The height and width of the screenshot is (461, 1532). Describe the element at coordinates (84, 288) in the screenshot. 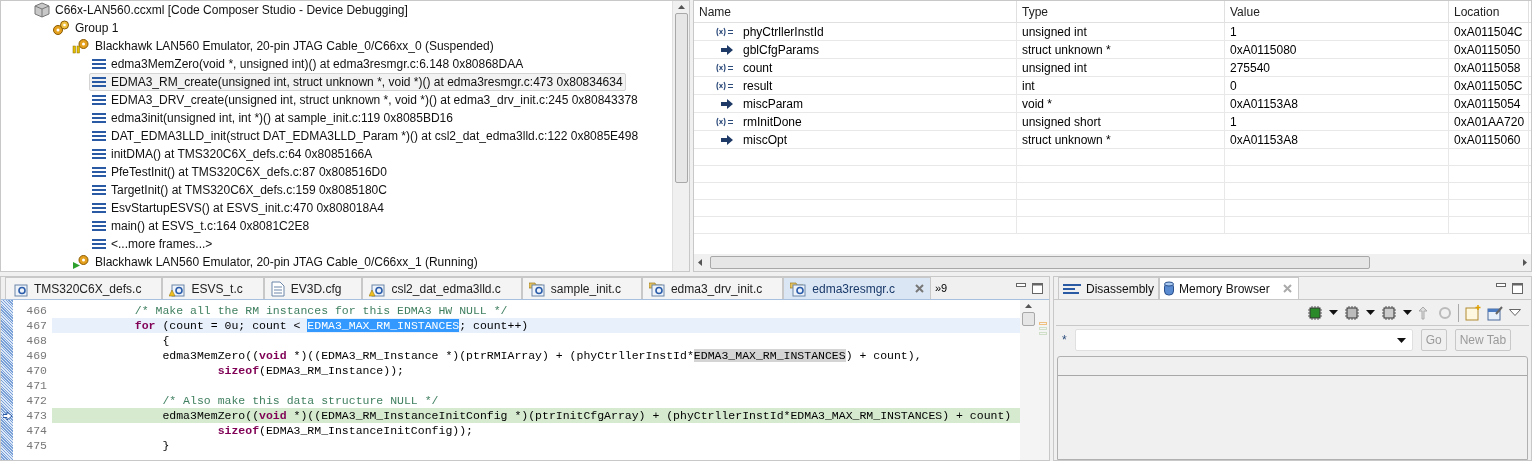

I see `editor-tab: TMS320C6X_defs.c` at that location.